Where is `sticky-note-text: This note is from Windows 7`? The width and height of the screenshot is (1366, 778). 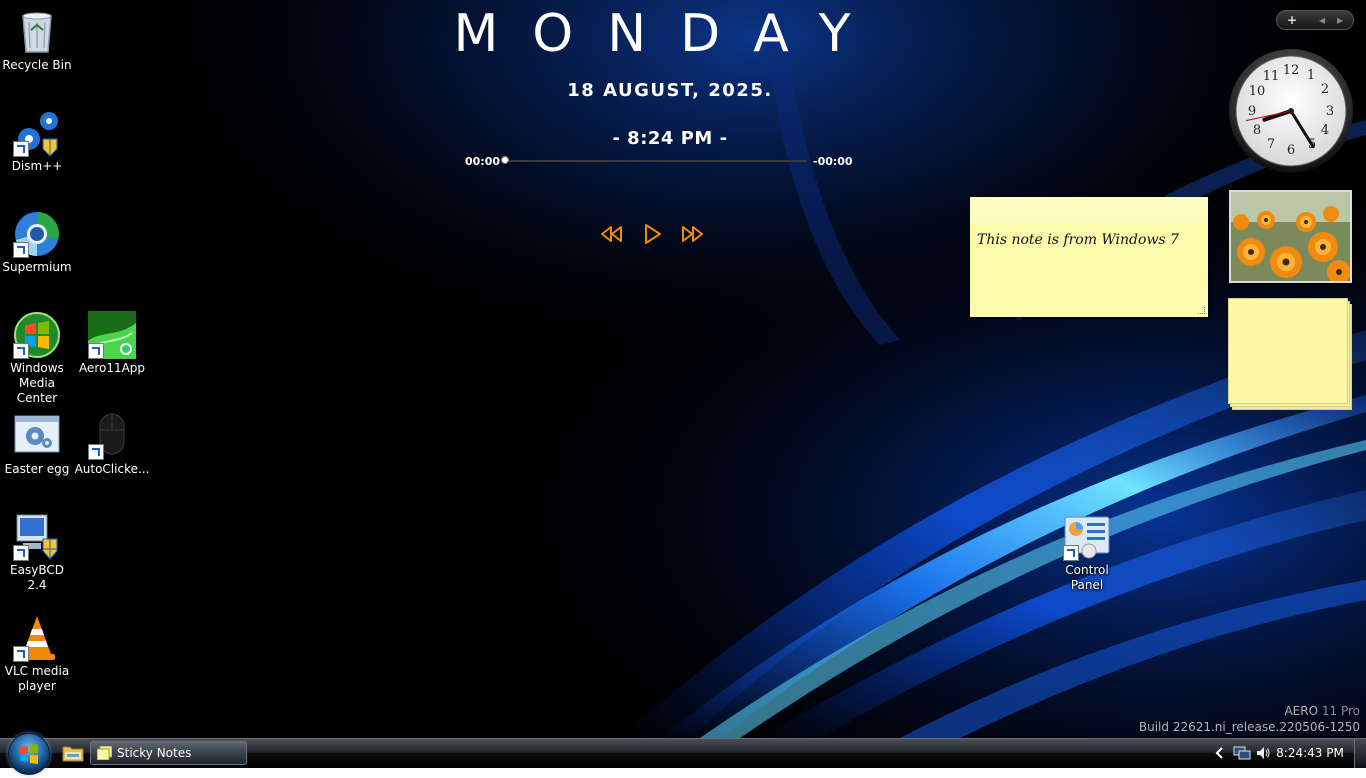 sticky-note-text: This note is from Windows 7 is located at coordinates (1078, 240).